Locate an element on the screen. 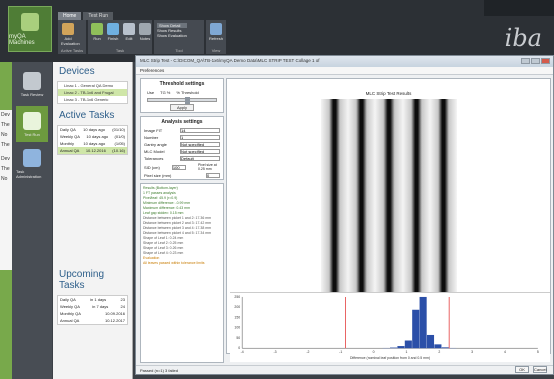 This screenshot has width=554, height=379. nav-task-review: Task Review is located at coordinates (32, 84).